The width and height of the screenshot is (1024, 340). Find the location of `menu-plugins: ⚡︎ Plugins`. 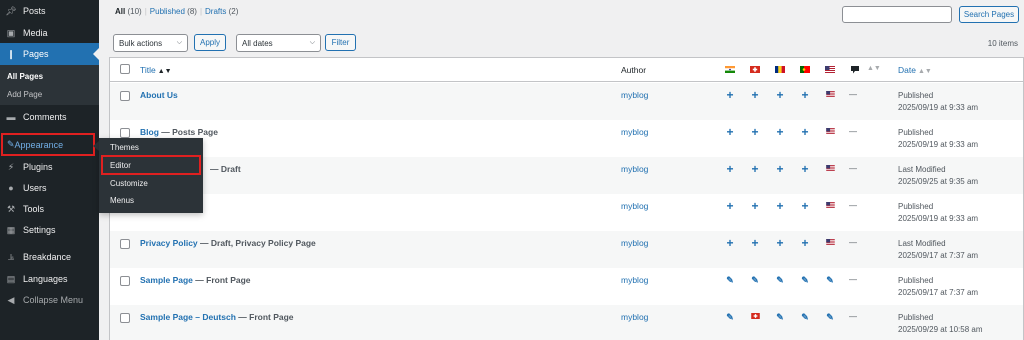

menu-plugins: ⚡︎ Plugins is located at coordinates (49, 167).